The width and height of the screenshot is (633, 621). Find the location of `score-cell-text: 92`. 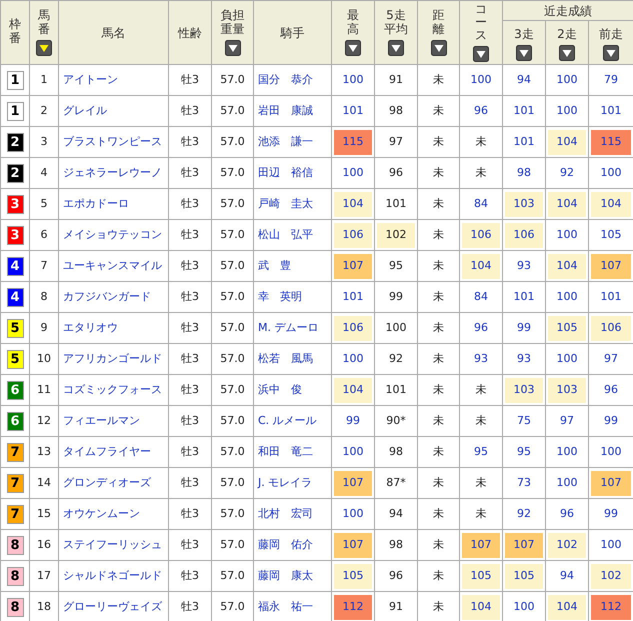

score-cell-text: 92 is located at coordinates (396, 358).